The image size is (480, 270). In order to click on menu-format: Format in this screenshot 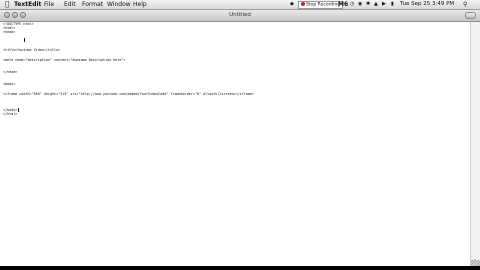, I will do `click(92, 4)`.